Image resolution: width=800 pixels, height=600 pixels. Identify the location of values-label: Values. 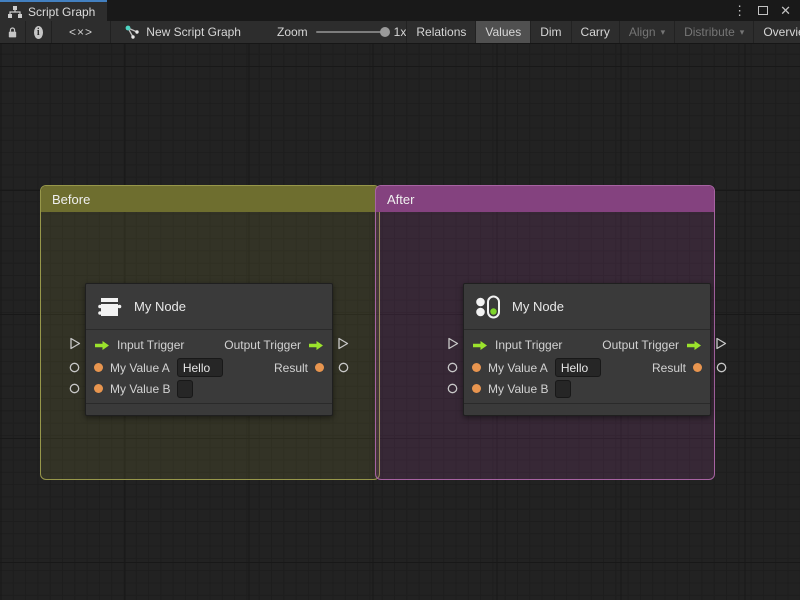
(503, 32).